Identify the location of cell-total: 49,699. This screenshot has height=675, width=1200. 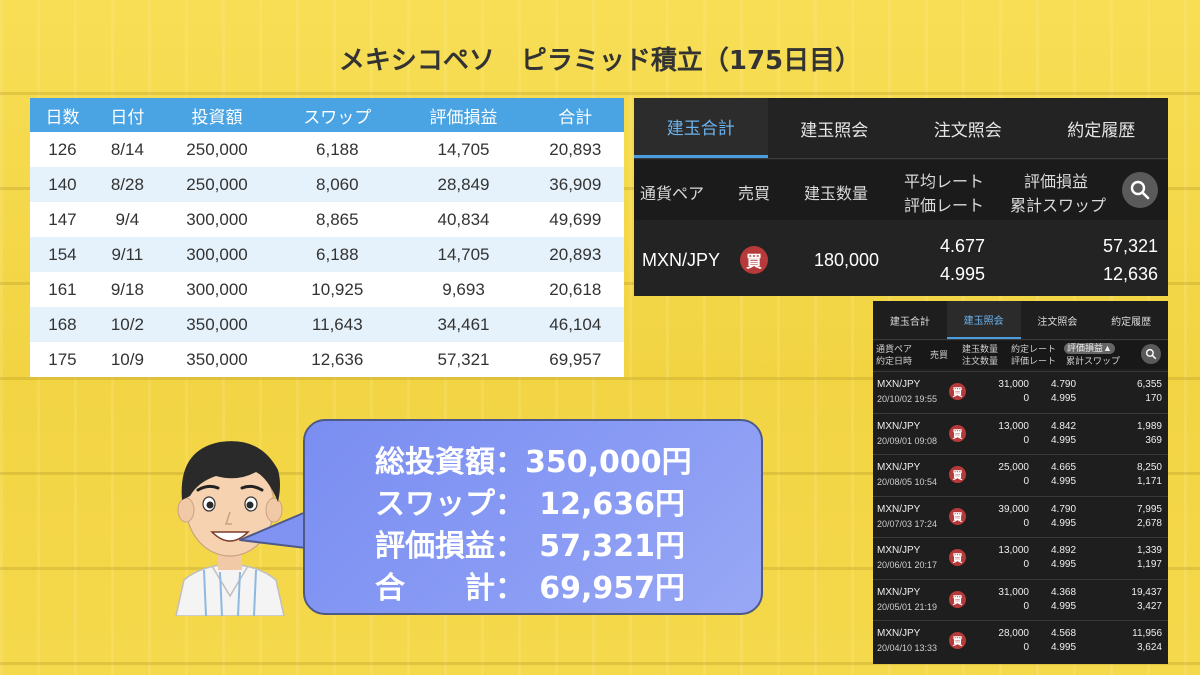
(575, 219).